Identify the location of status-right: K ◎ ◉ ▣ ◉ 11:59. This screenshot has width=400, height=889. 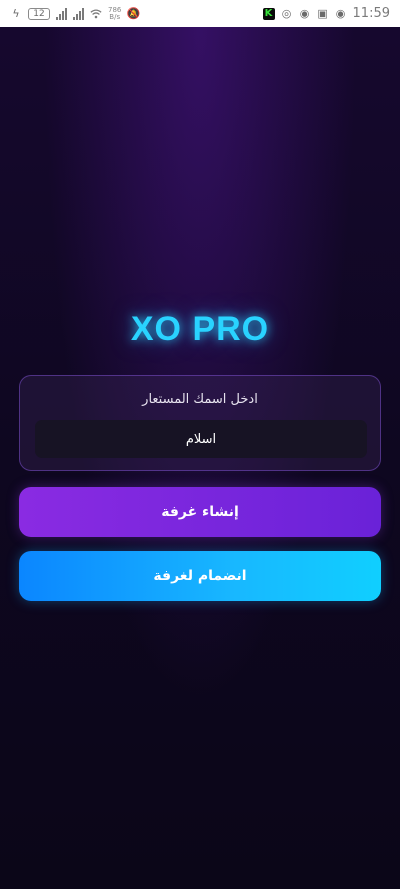
(326, 13).